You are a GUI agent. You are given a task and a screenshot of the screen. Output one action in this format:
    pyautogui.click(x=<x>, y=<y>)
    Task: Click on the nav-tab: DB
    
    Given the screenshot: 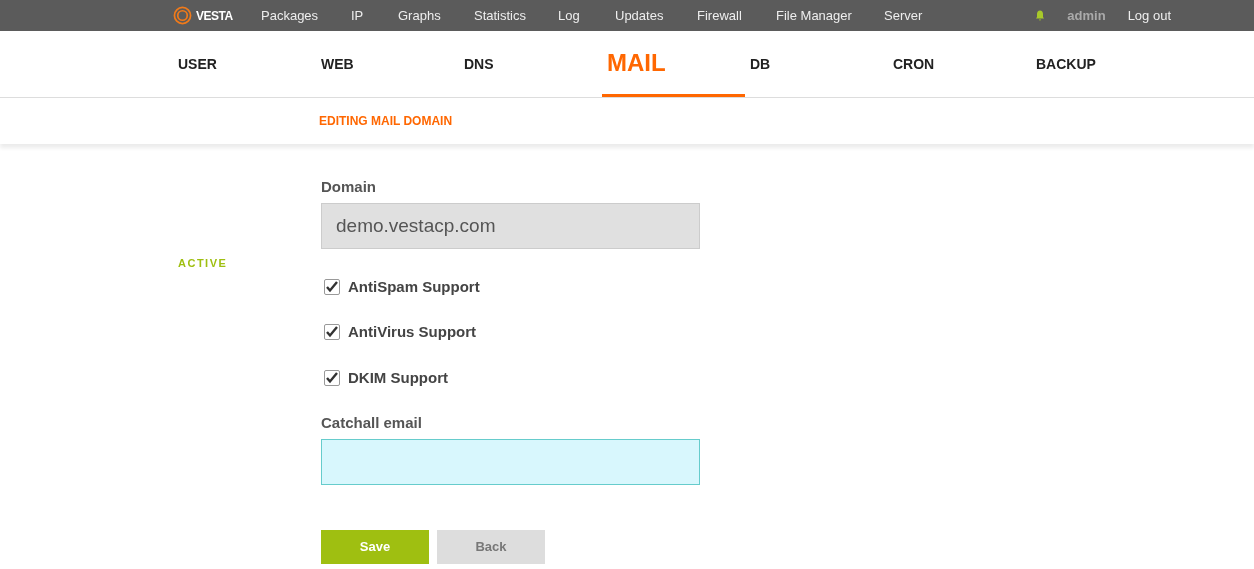 What is the action you would take?
    pyautogui.click(x=821, y=64)
    